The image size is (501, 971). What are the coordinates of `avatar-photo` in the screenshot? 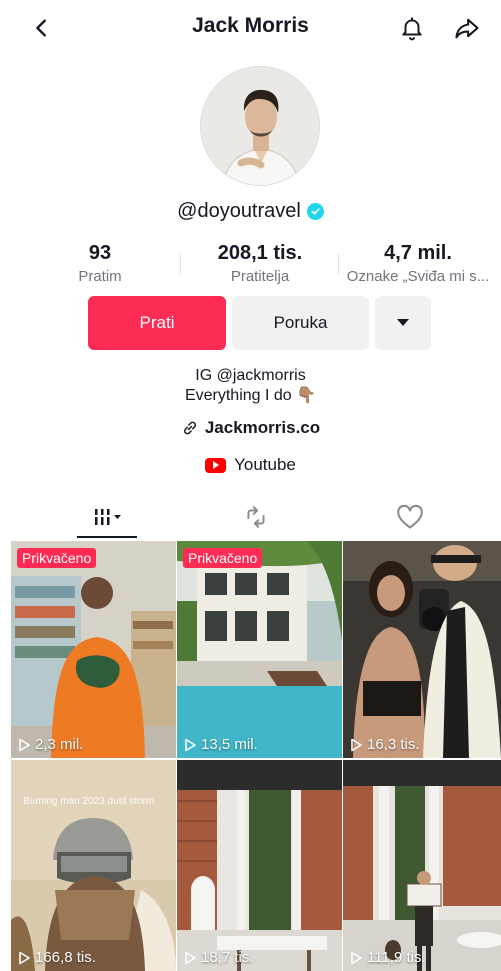 It's located at (260, 126).